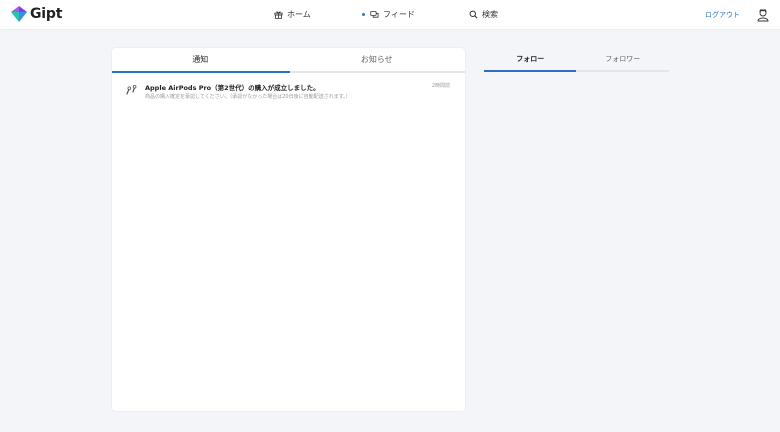 The width and height of the screenshot is (780, 432). I want to click on tab-following: フォロー, so click(530, 59).